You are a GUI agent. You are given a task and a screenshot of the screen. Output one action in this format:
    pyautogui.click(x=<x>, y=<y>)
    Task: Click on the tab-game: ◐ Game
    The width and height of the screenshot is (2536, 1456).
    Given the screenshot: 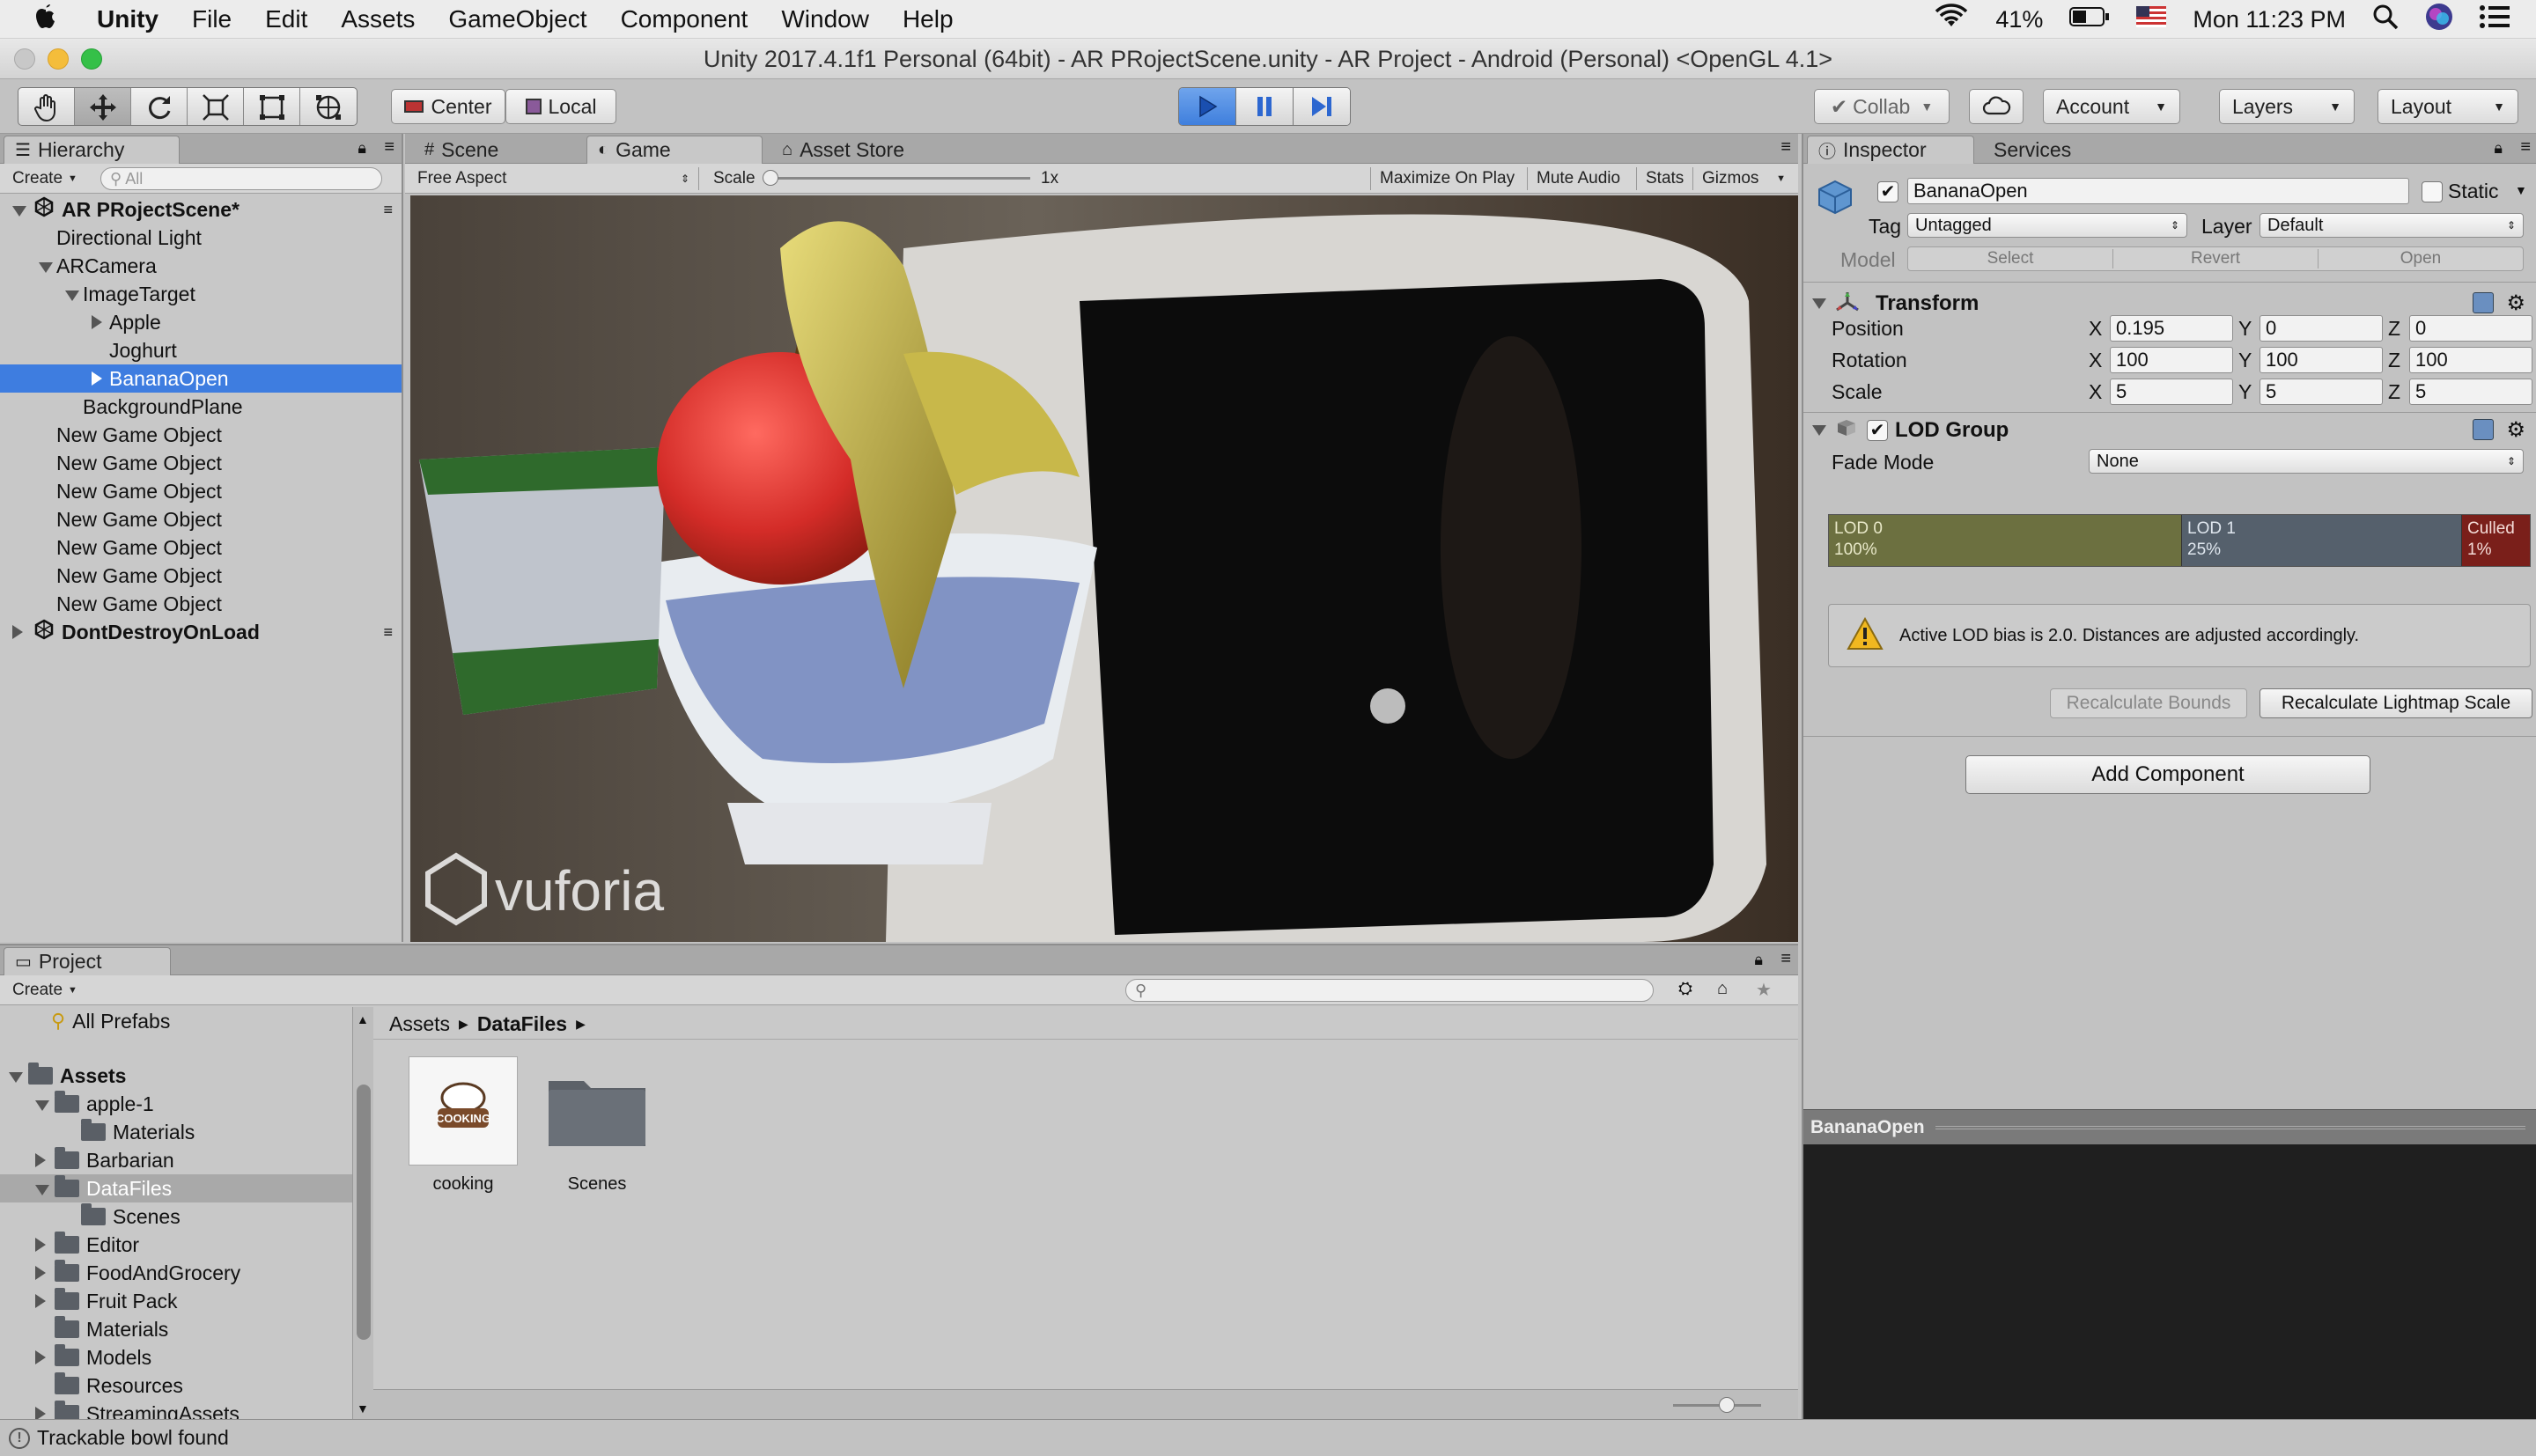 What is the action you would take?
    pyautogui.click(x=674, y=150)
    